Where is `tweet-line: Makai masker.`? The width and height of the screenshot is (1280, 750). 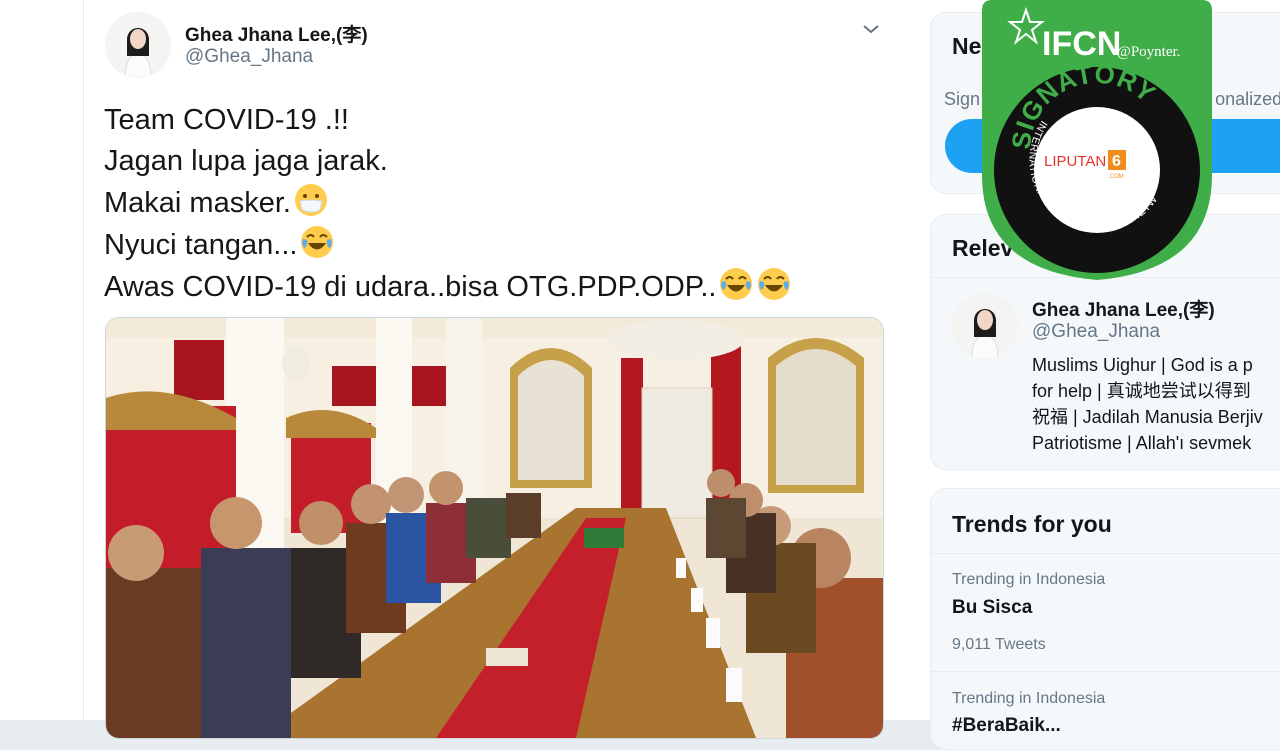
tweet-line: Makai masker. is located at coordinates (197, 203).